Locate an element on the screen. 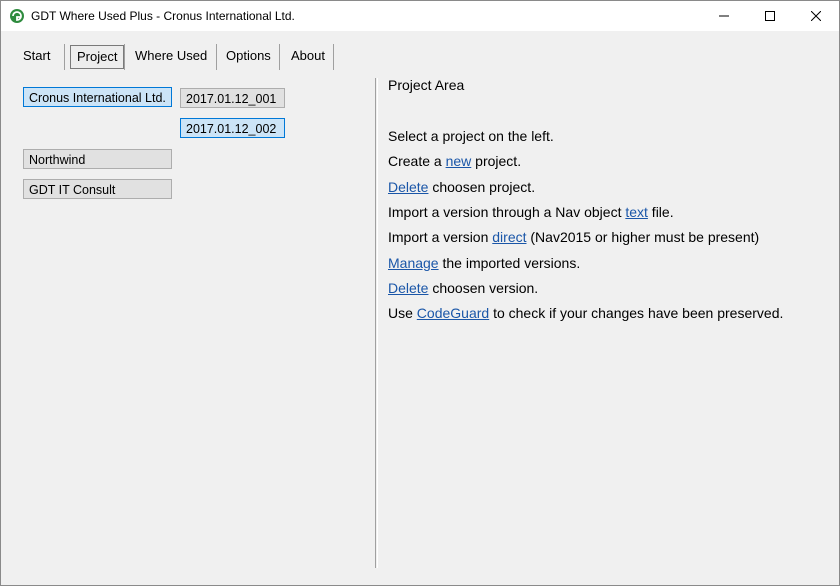  tab-project: Project is located at coordinates (97, 57).